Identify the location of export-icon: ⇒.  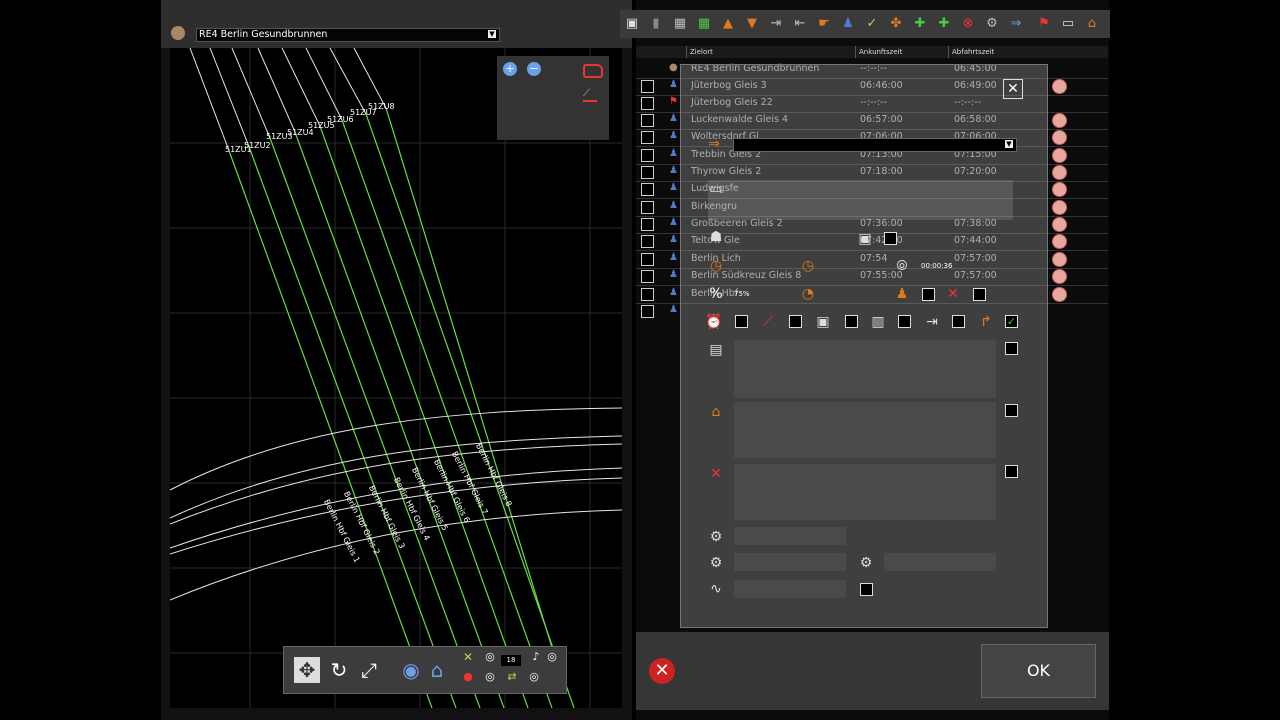
(1016, 24).